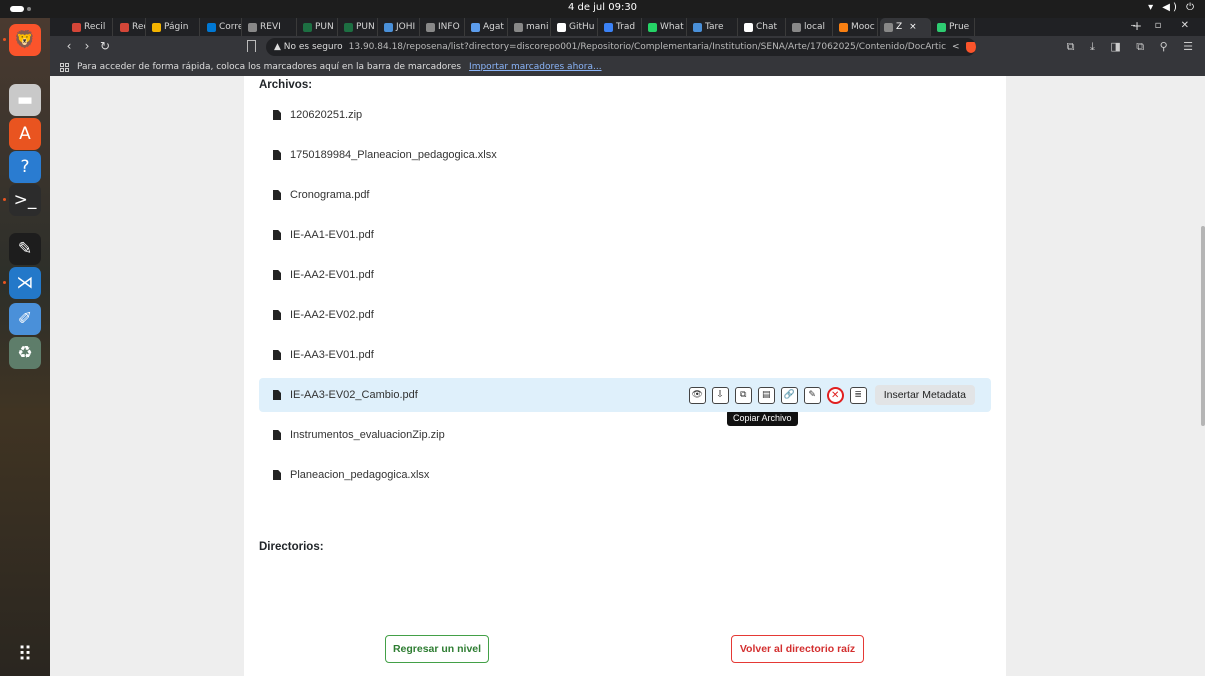  Describe the element at coordinates (308, 47) in the screenshot. I see `security-warning: ▲ No es seguro` at that location.